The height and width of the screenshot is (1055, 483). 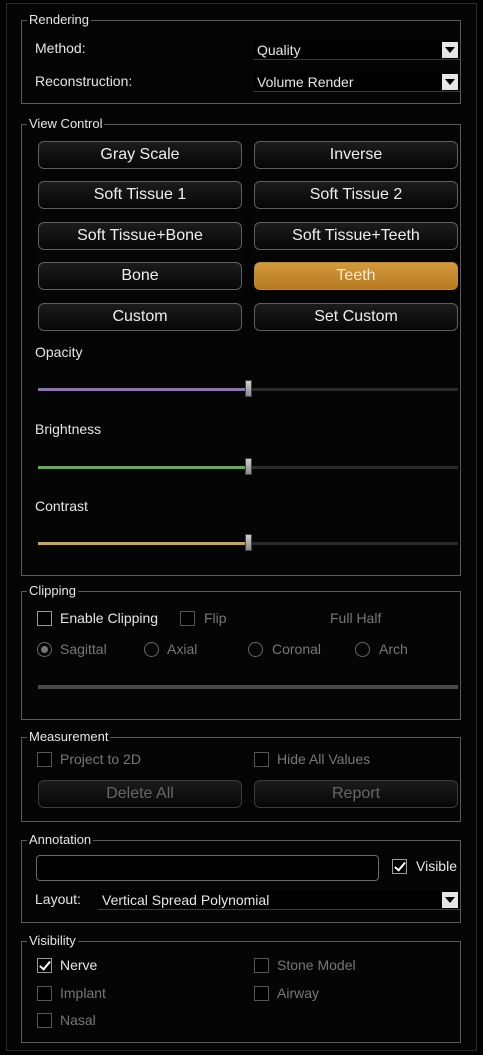 I want to click on stone-model-checkbox, so click(x=261, y=965).